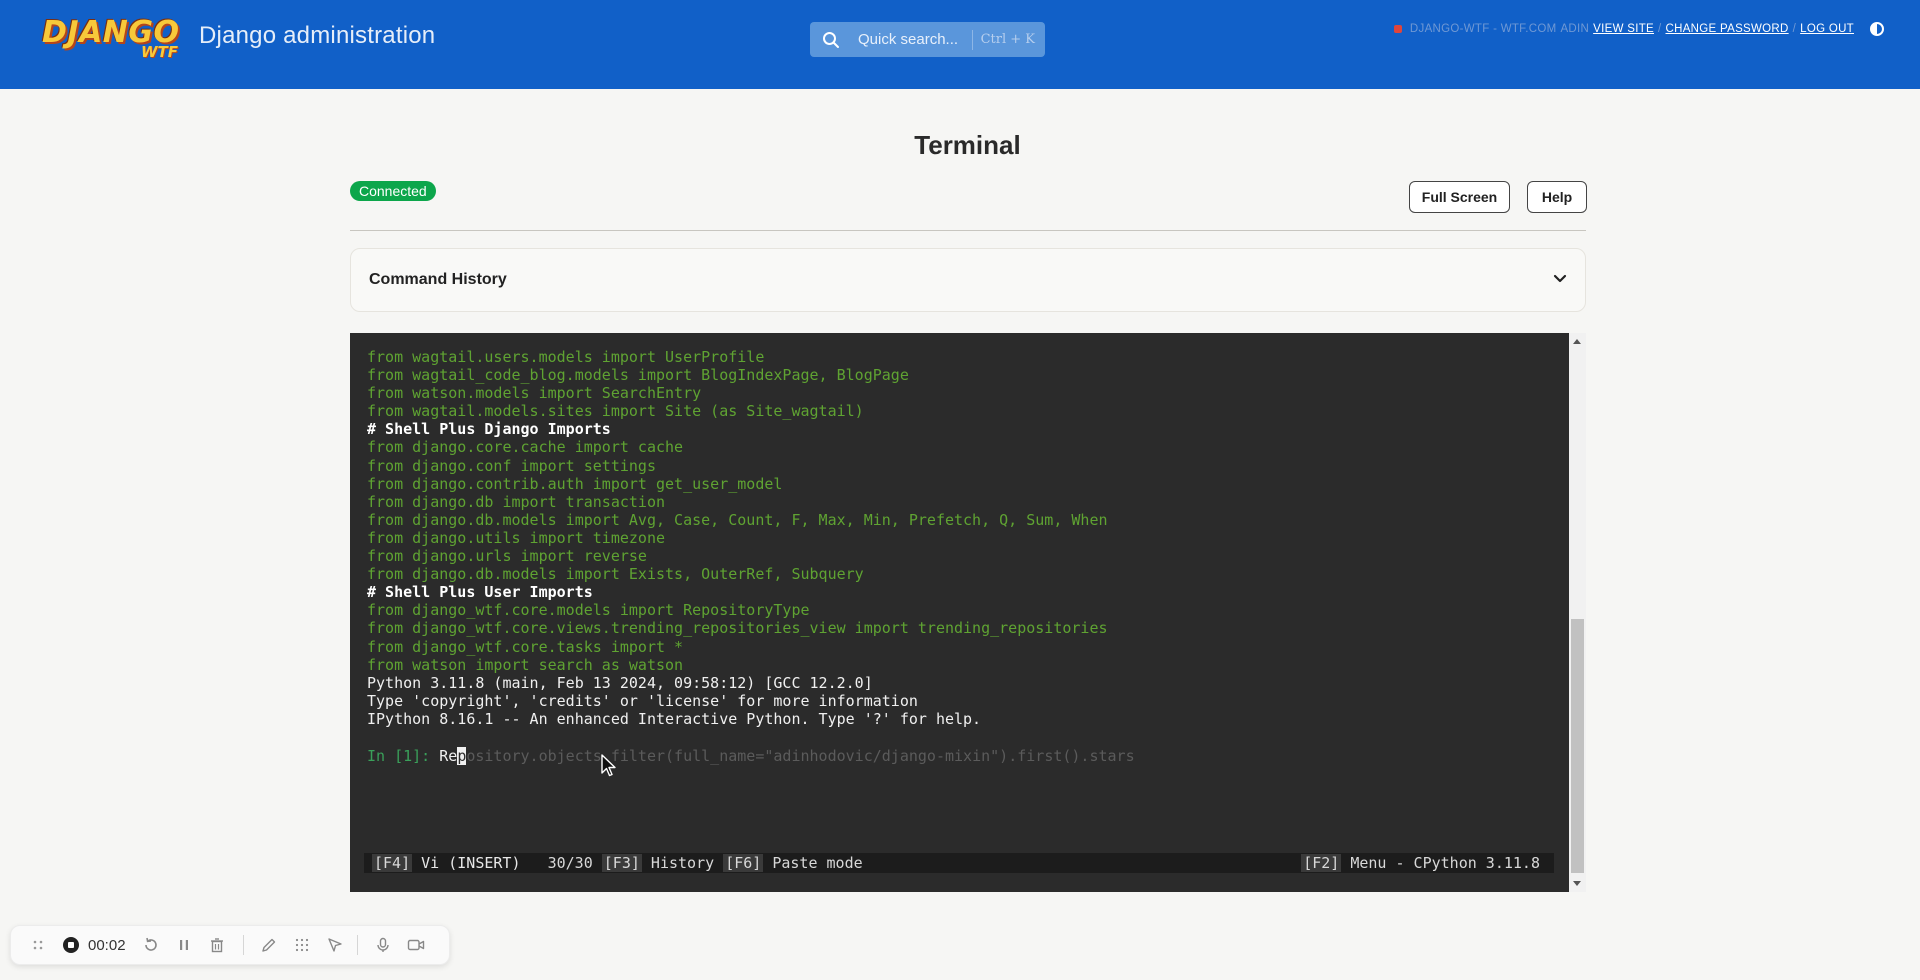 This screenshot has width=1920, height=980. What do you see at coordinates (1397, 29) in the screenshot?
I see `environment-indicator-icon` at bounding box center [1397, 29].